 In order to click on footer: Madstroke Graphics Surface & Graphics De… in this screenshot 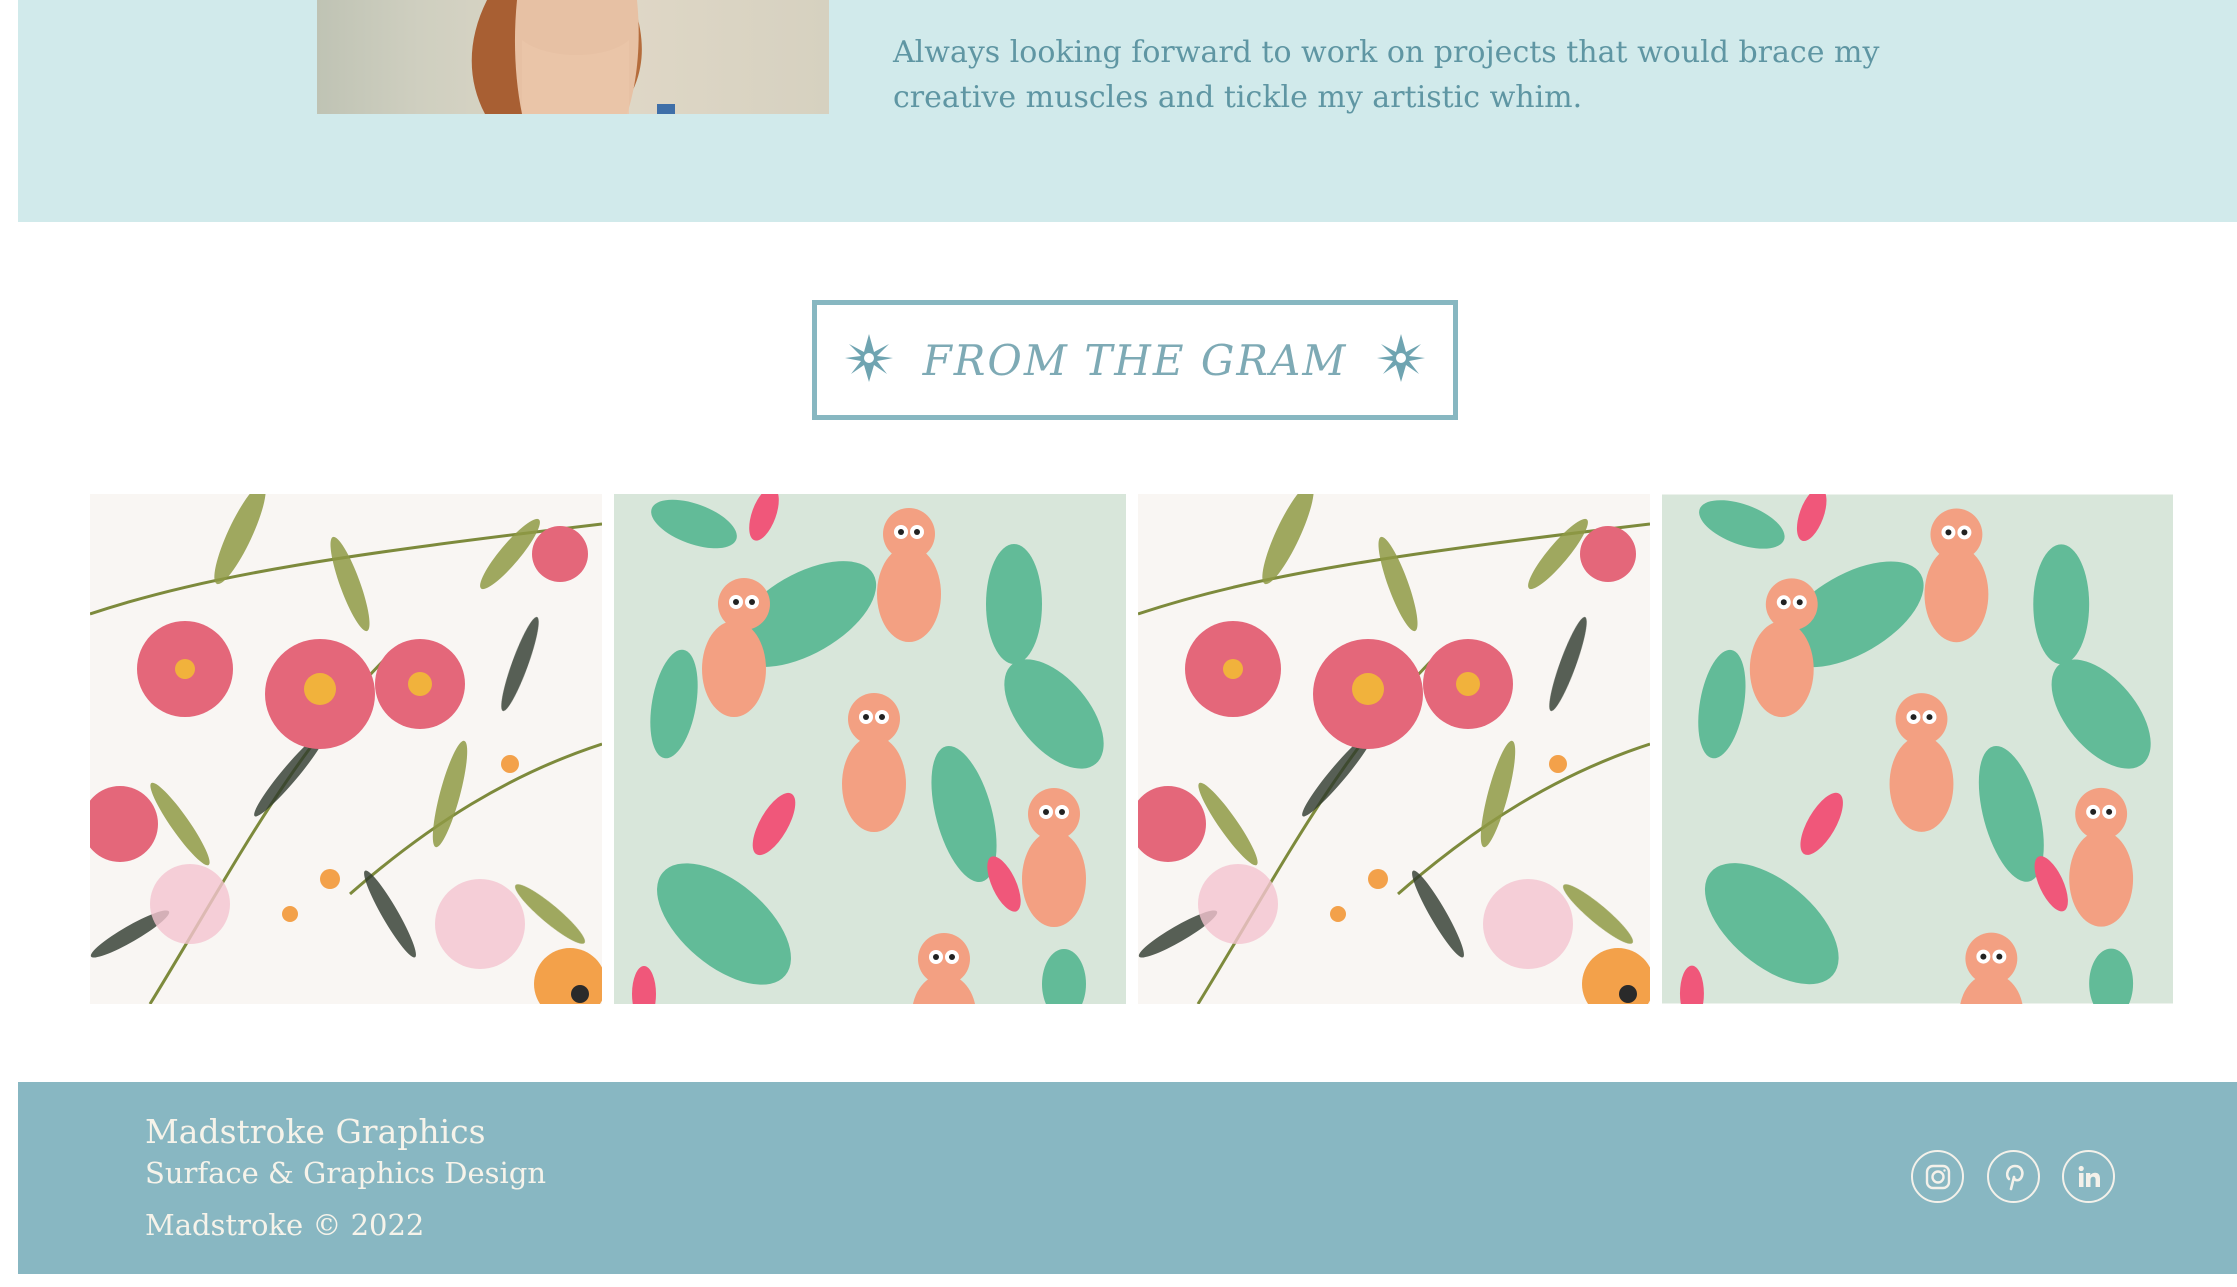, I will do `click(1127, 1178)`.